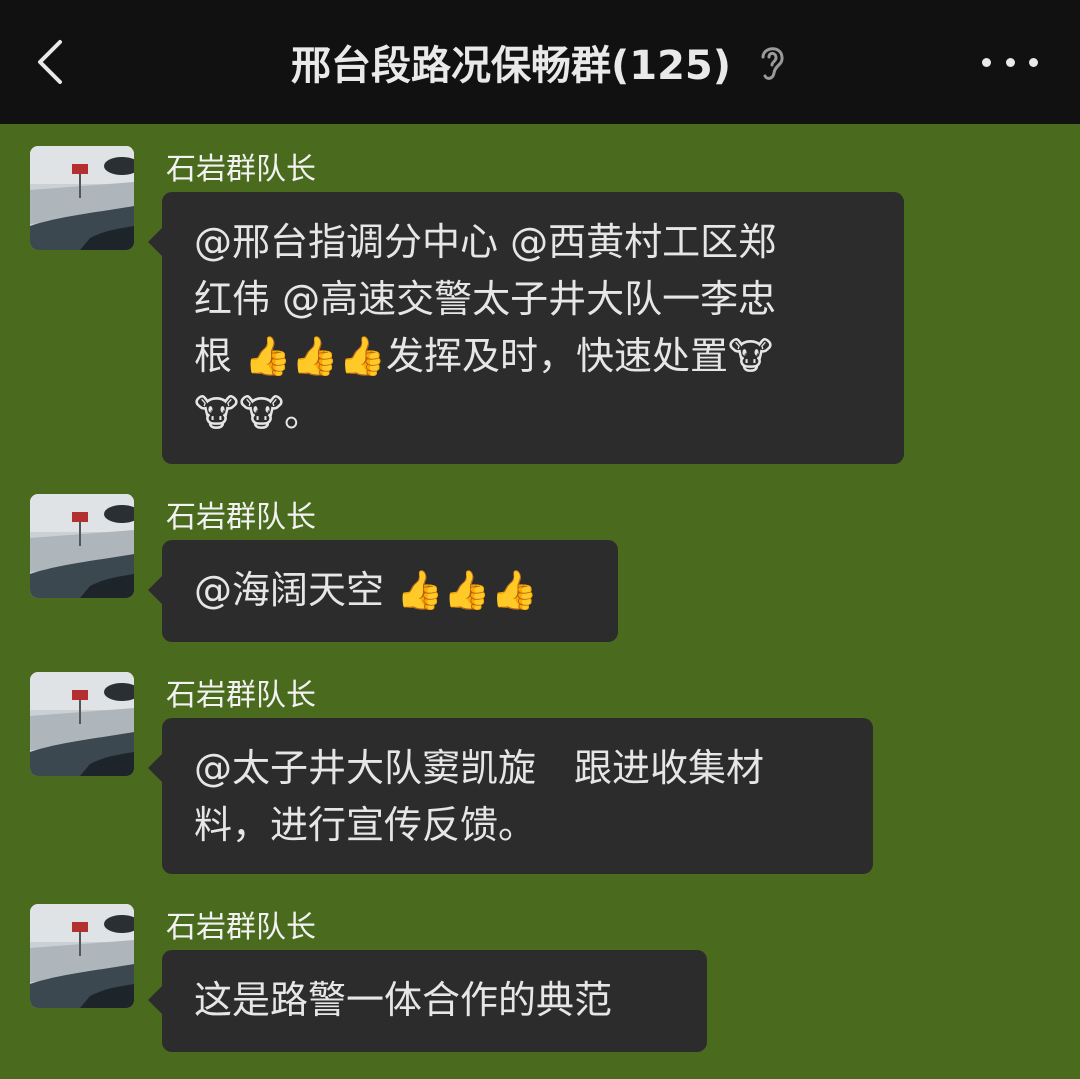 Image resolution: width=1080 pixels, height=1079 pixels. I want to click on message-line: @太子井大队窦凯旋 跟进收集材, so click(479, 768).